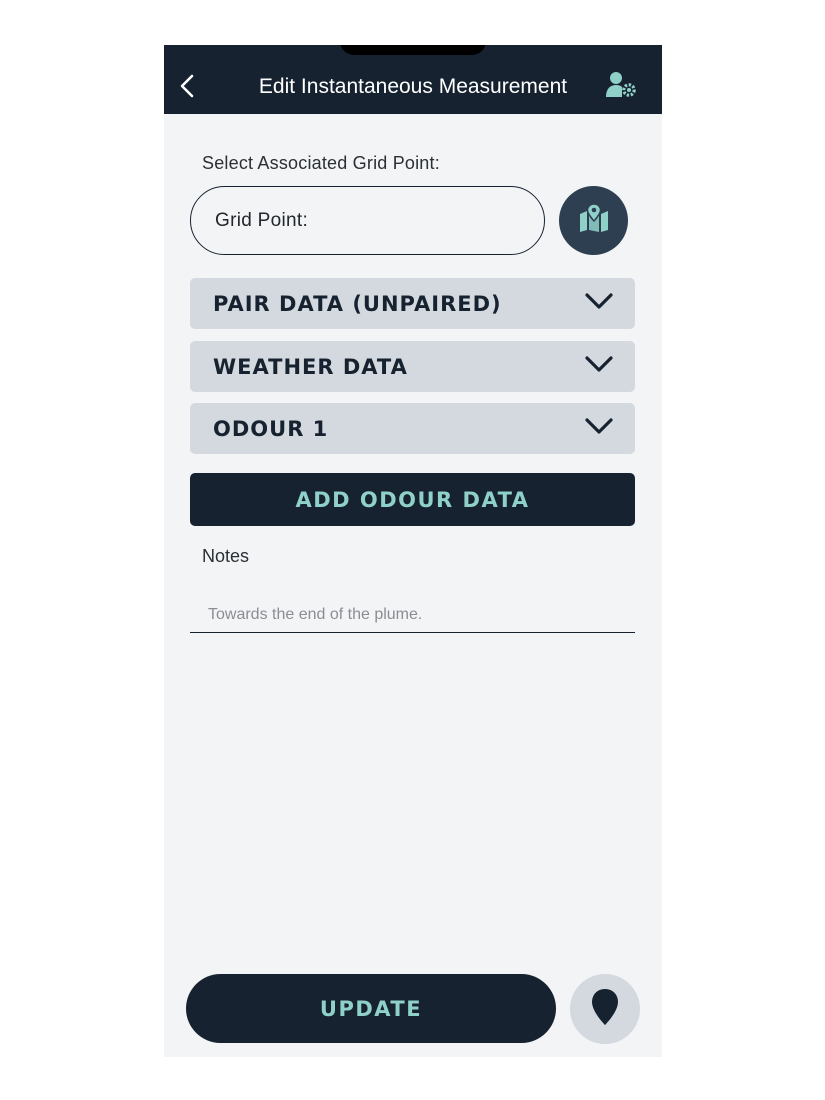 The image size is (825, 1100). Describe the element at coordinates (367, 220) in the screenshot. I see `grid-point-field: Grid Point:` at that location.